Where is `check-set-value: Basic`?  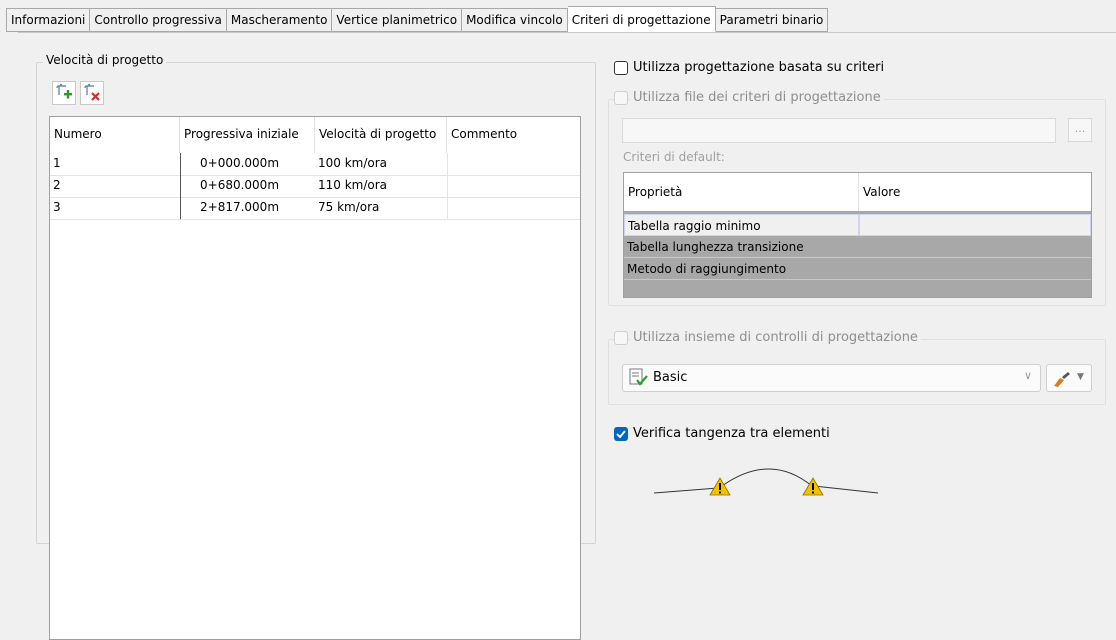 check-set-value: Basic is located at coordinates (670, 377).